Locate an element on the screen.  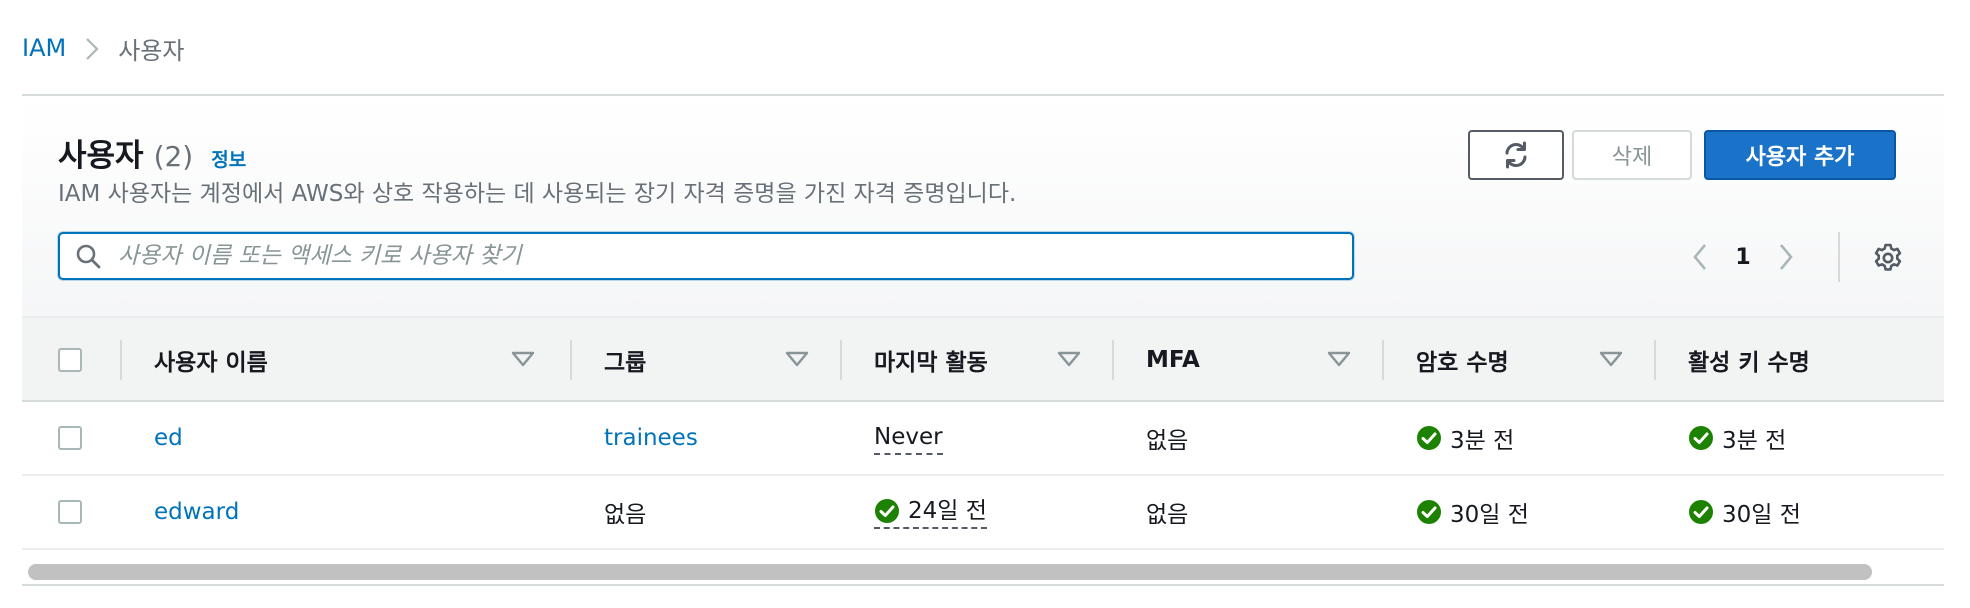
chevron-left-icon is located at coordinates (1699, 257).